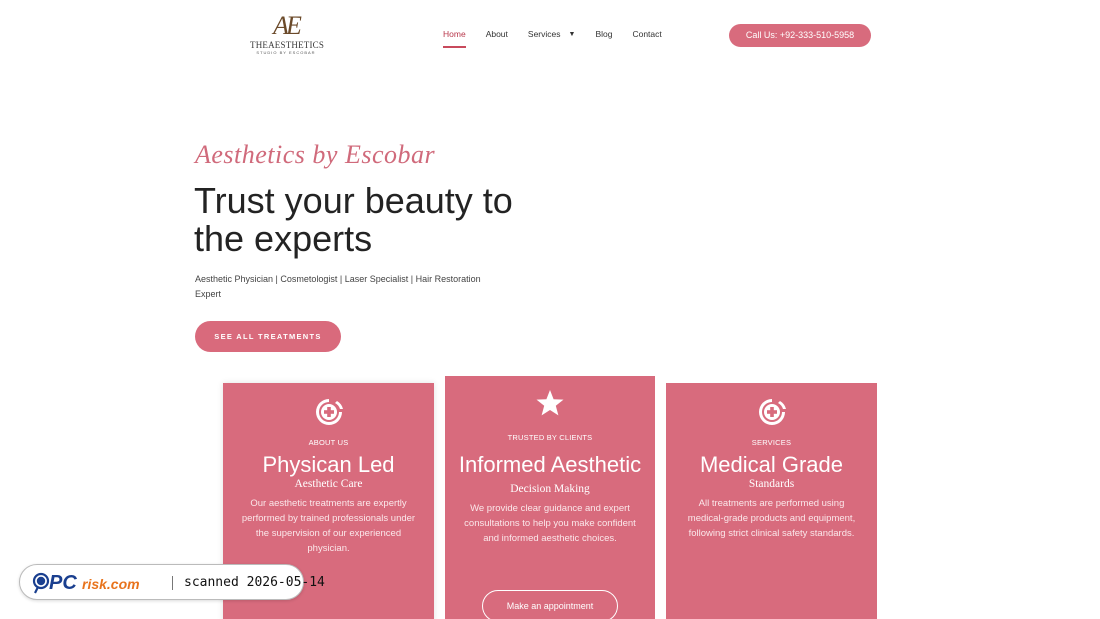 The image size is (1100, 619). What do you see at coordinates (328, 464) in the screenshot?
I see `card-title: Physican Led` at bounding box center [328, 464].